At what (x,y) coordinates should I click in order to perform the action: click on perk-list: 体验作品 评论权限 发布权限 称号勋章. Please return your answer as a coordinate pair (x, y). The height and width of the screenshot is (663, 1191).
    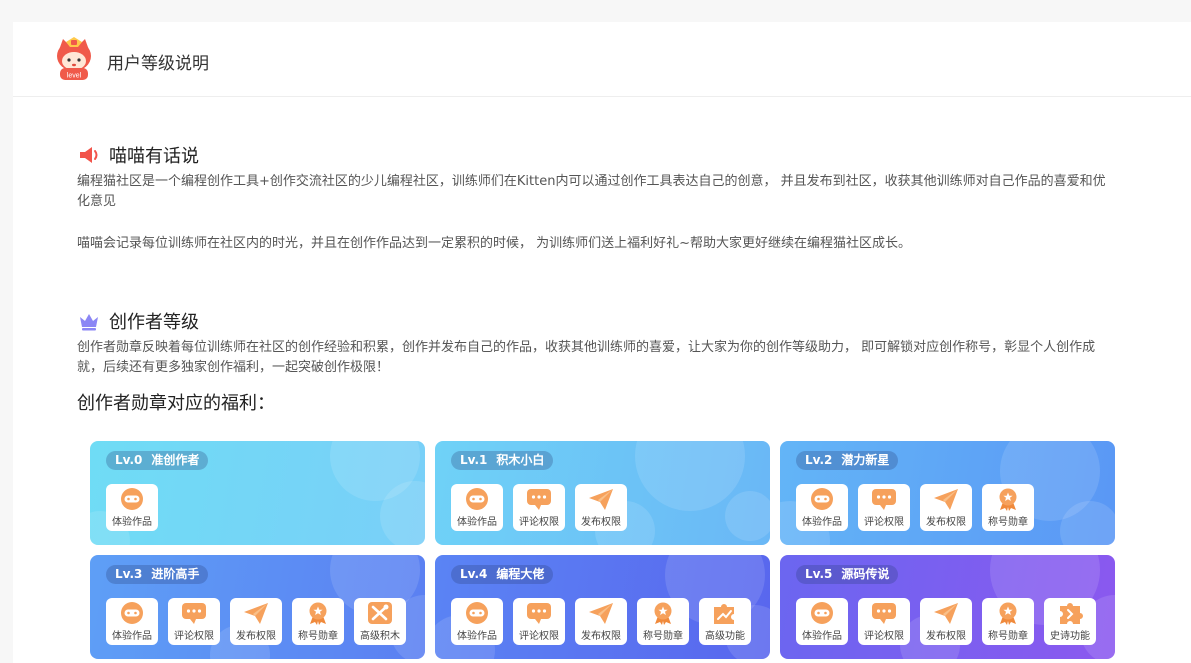
    Looking at the image, I should click on (920, 507).